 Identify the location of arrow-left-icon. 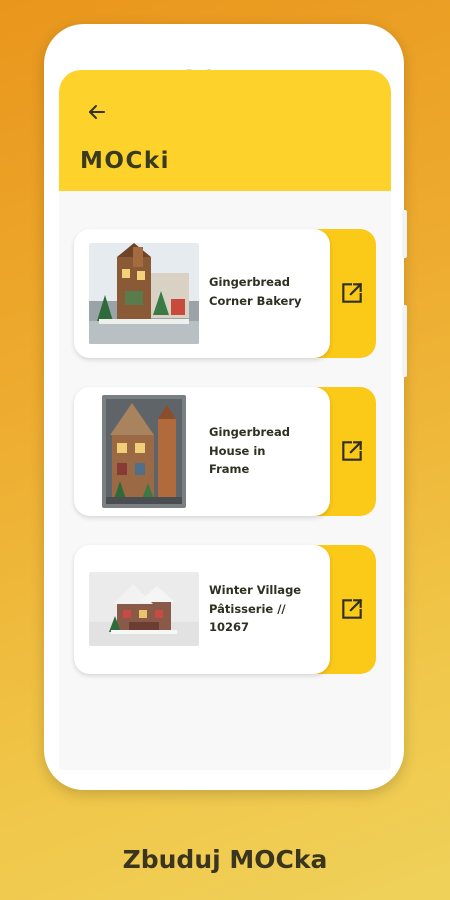
(97, 112).